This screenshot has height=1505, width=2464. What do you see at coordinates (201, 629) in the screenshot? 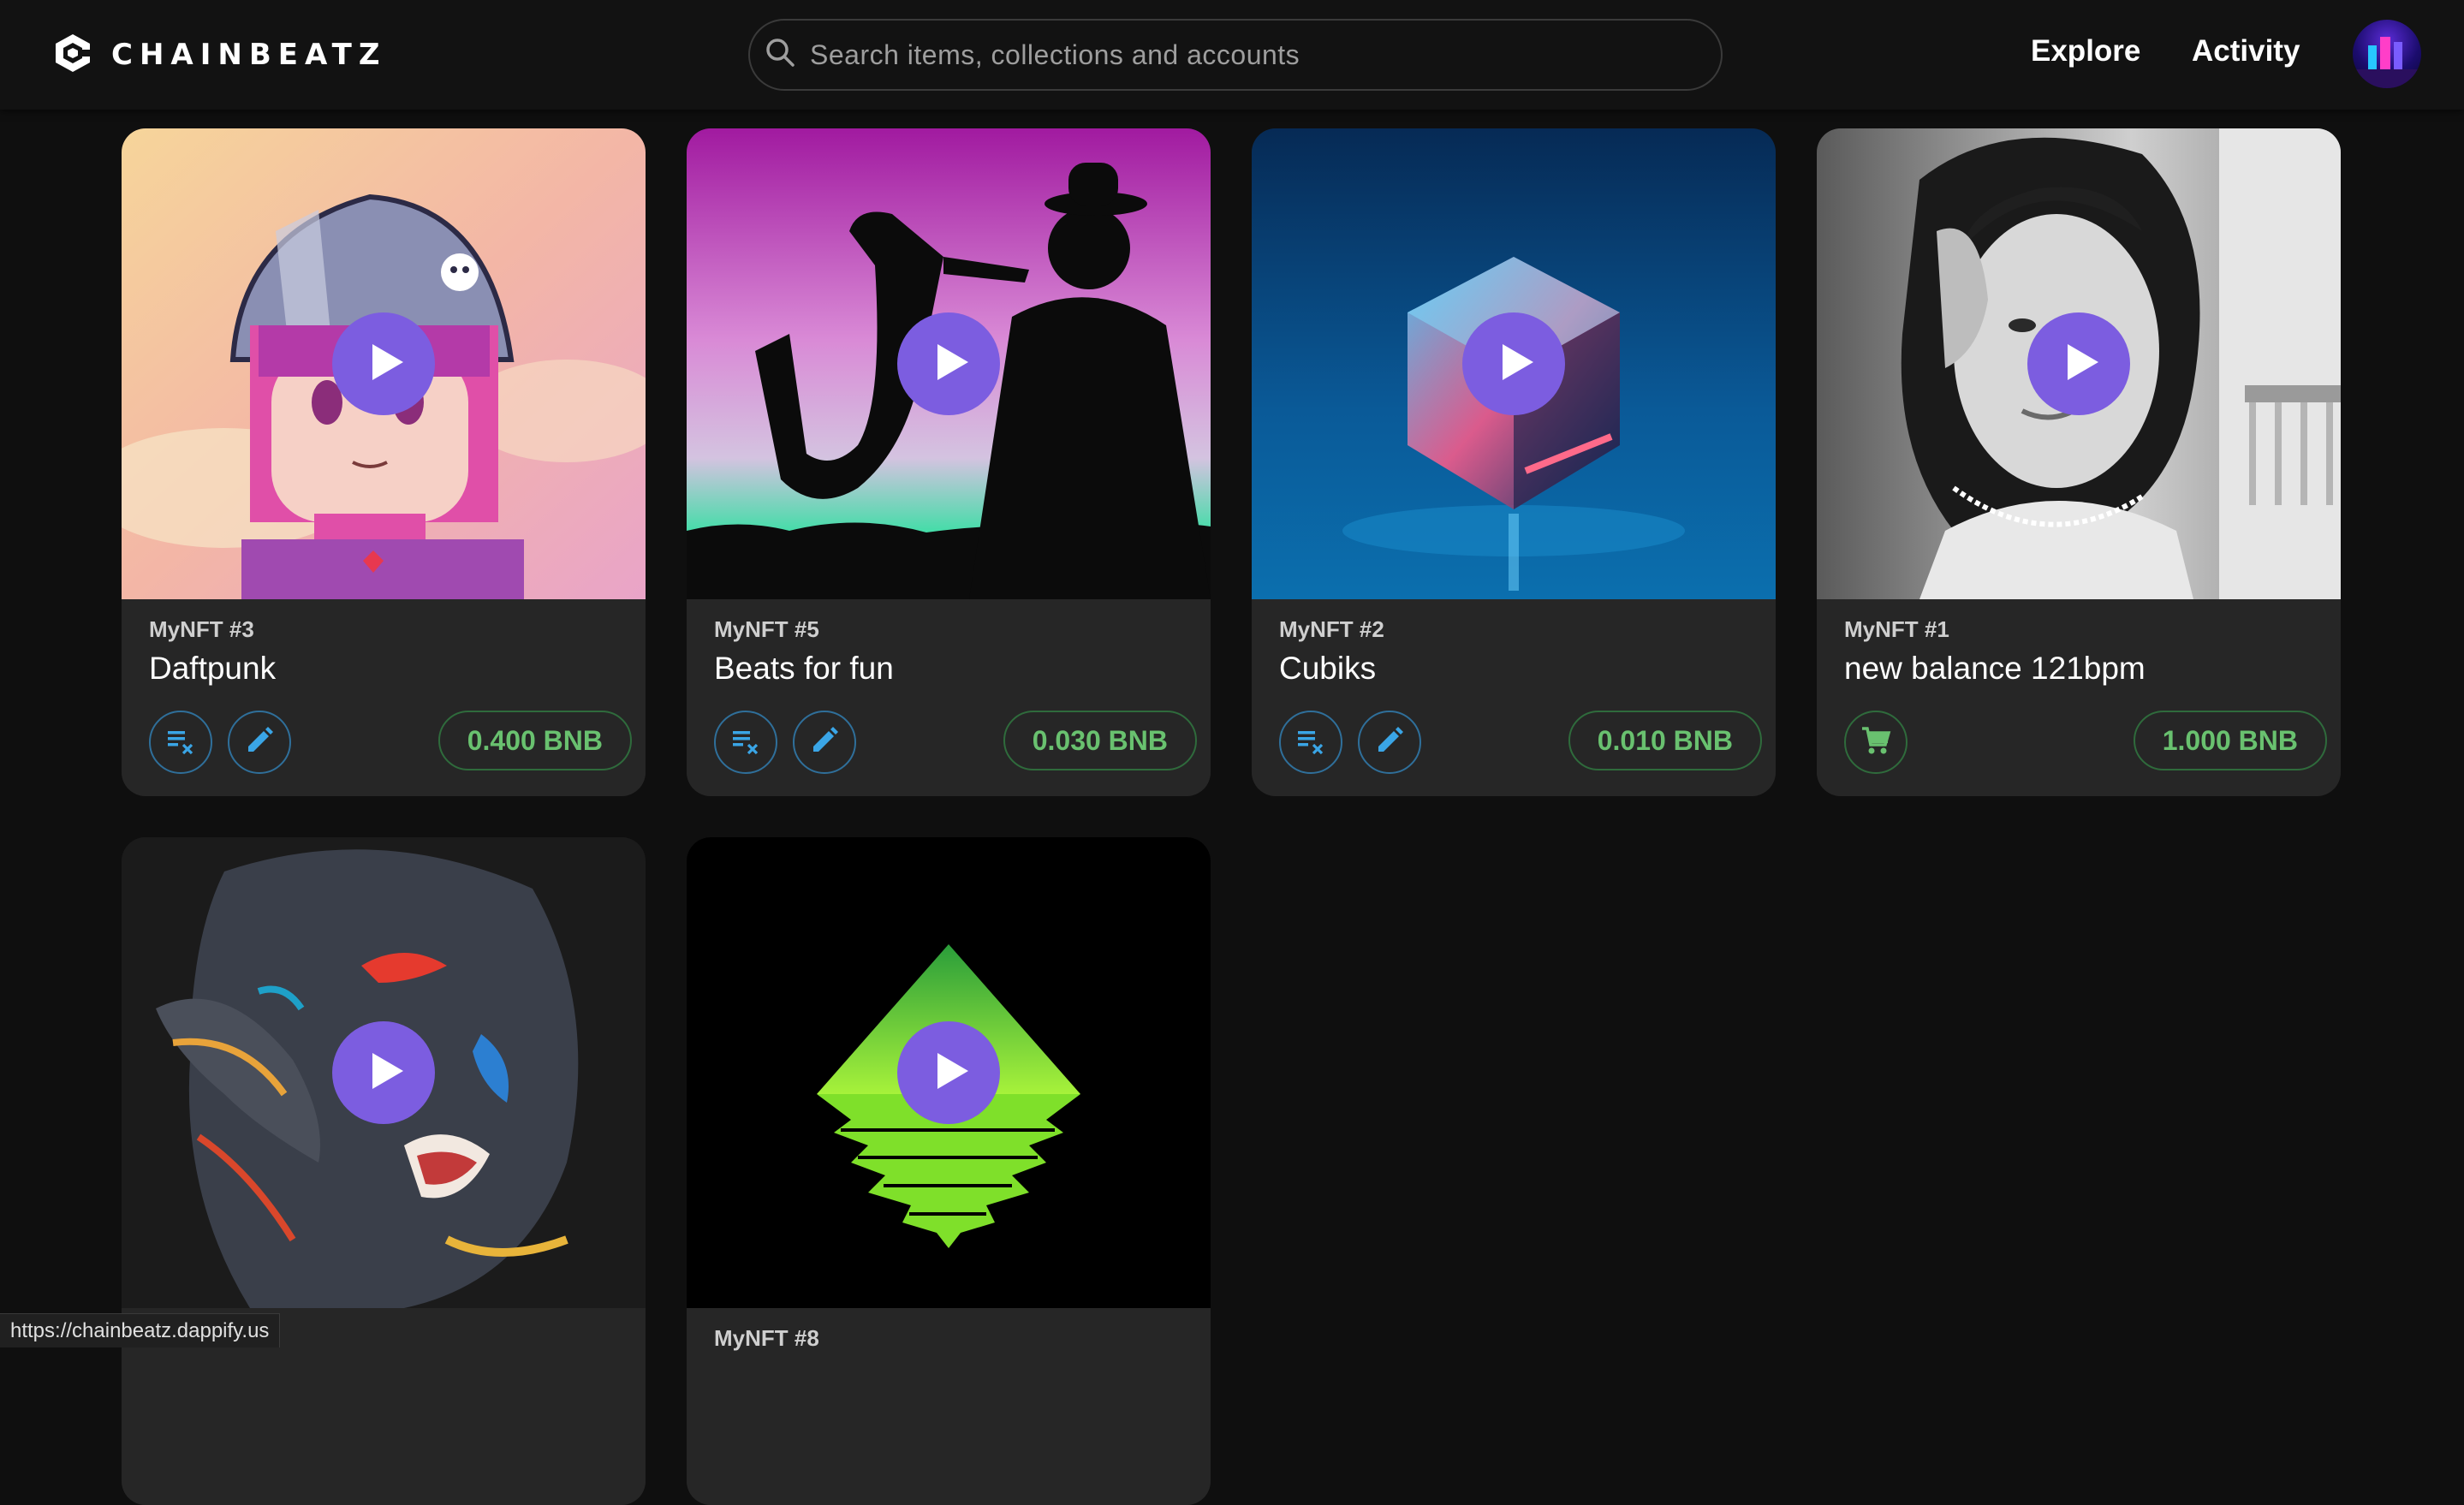
I see `token-id: MyNFT #3` at bounding box center [201, 629].